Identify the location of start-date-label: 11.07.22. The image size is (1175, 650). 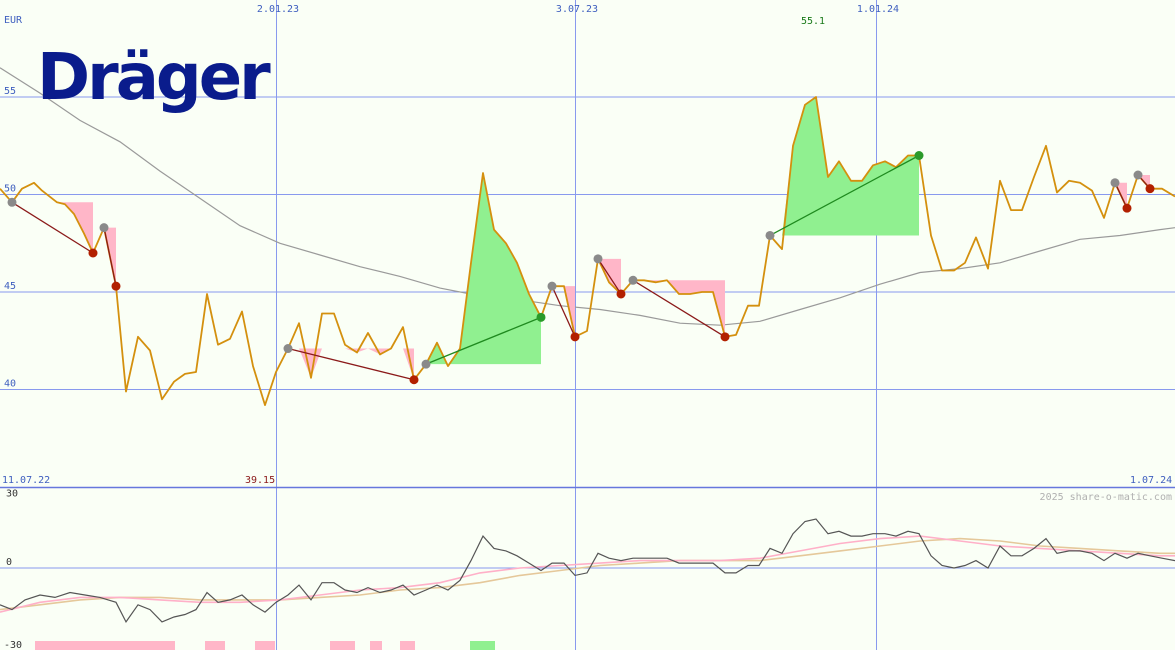
(26, 480).